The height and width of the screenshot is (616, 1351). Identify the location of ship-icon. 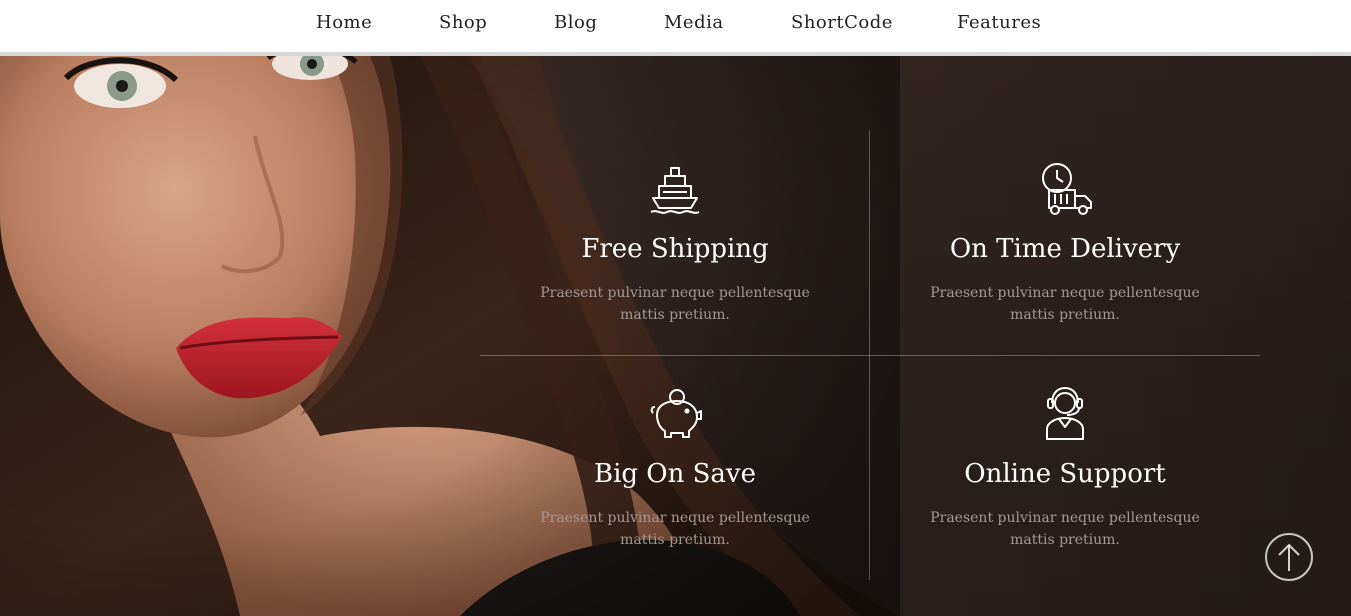
(675, 190).